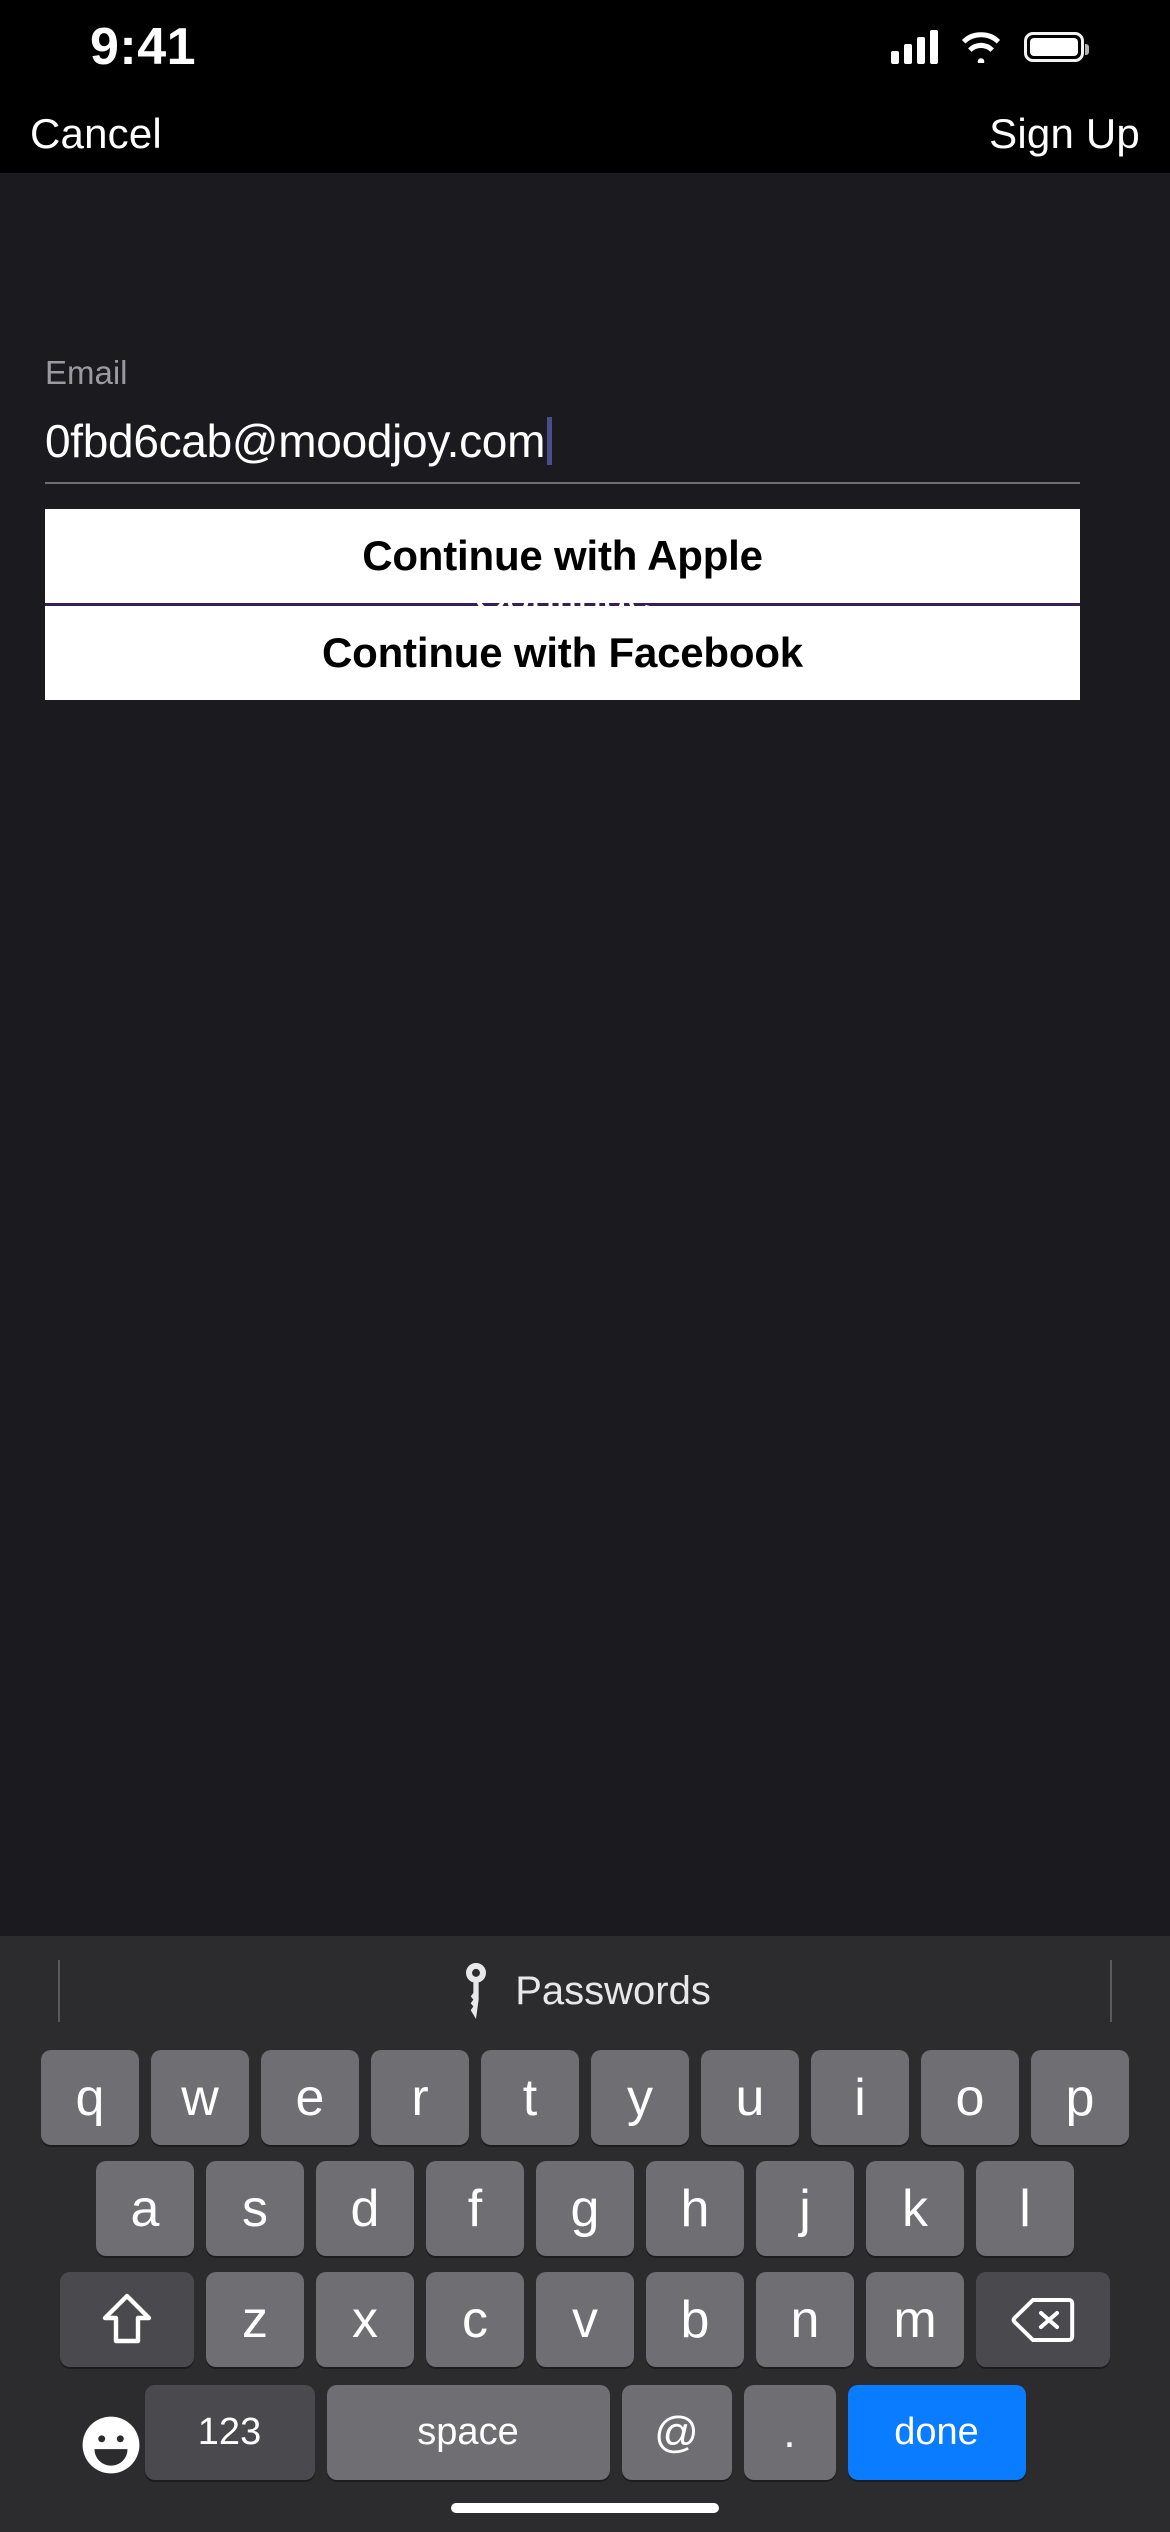  I want to click on key-j: j, so click(805, 2208).